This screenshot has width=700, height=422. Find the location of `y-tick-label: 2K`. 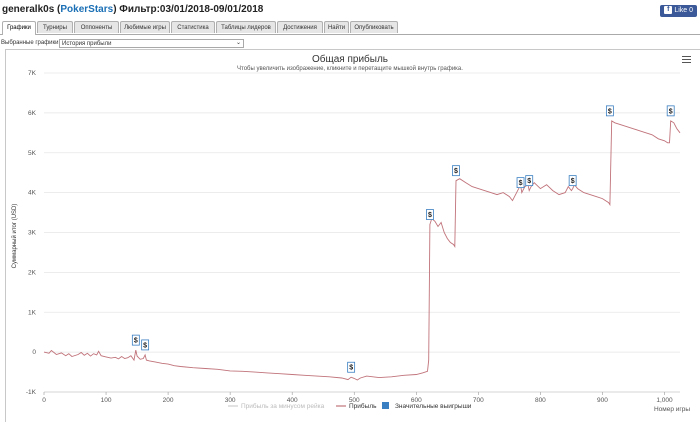

y-tick-label: 2K is located at coordinates (32, 272).